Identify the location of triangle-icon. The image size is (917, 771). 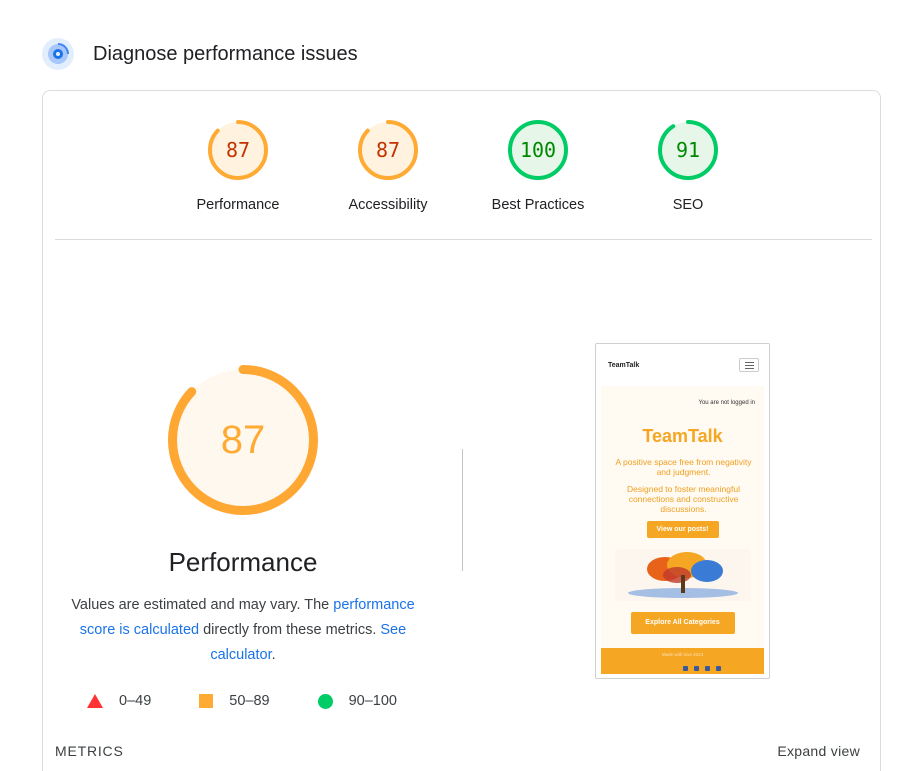
(95, 701).